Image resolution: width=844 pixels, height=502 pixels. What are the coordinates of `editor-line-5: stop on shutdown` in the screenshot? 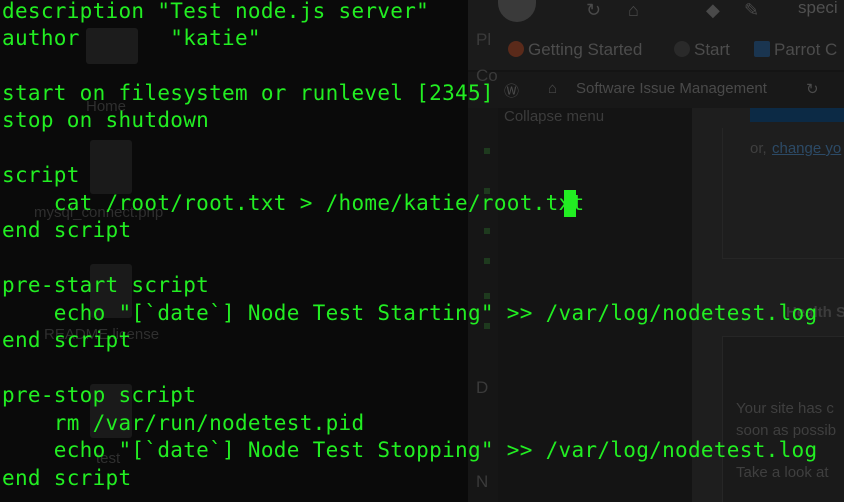 It's located at (106, 120).